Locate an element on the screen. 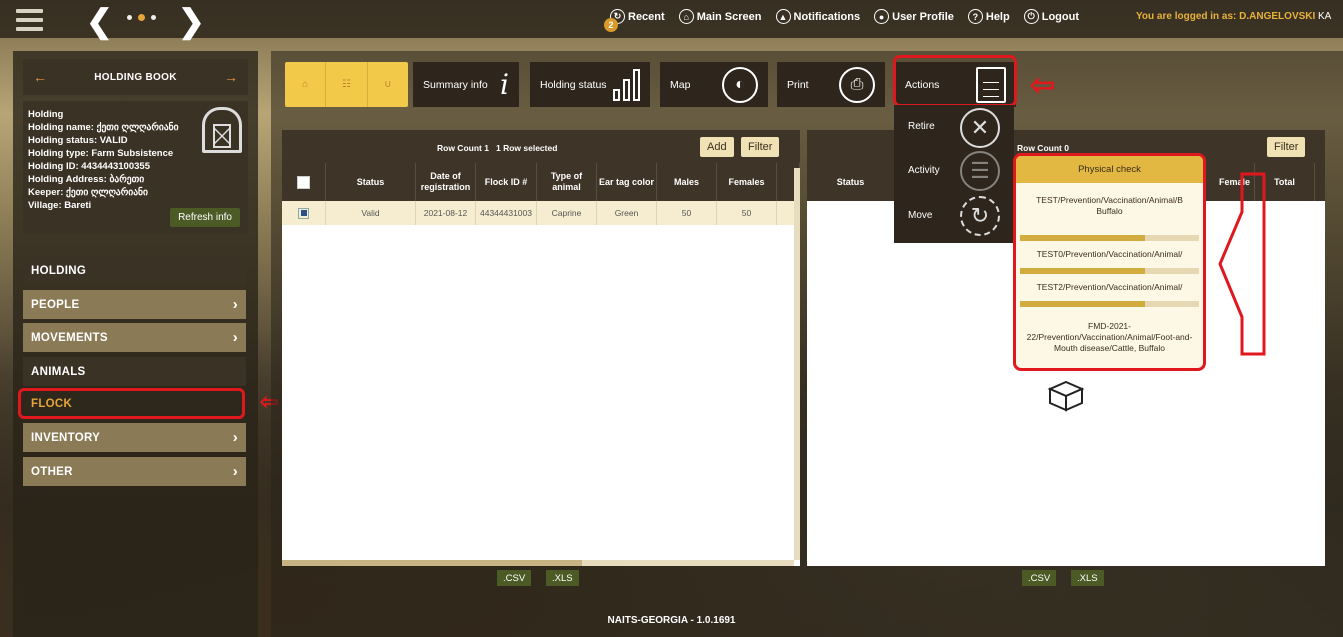 The image size is (1343, 637). holding-book-header: ← HOLDING BOOK → is located at coordinates (135, 77).